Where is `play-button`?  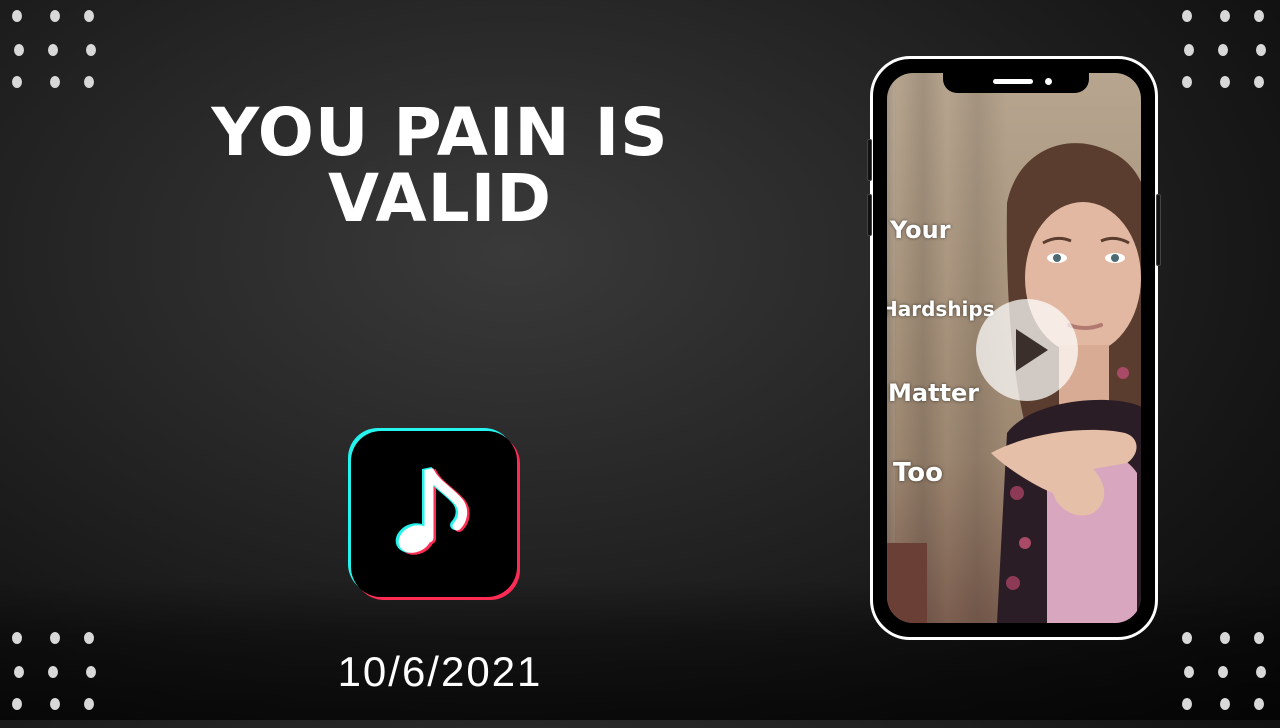
play-button is located at coordinates (1027, 350).